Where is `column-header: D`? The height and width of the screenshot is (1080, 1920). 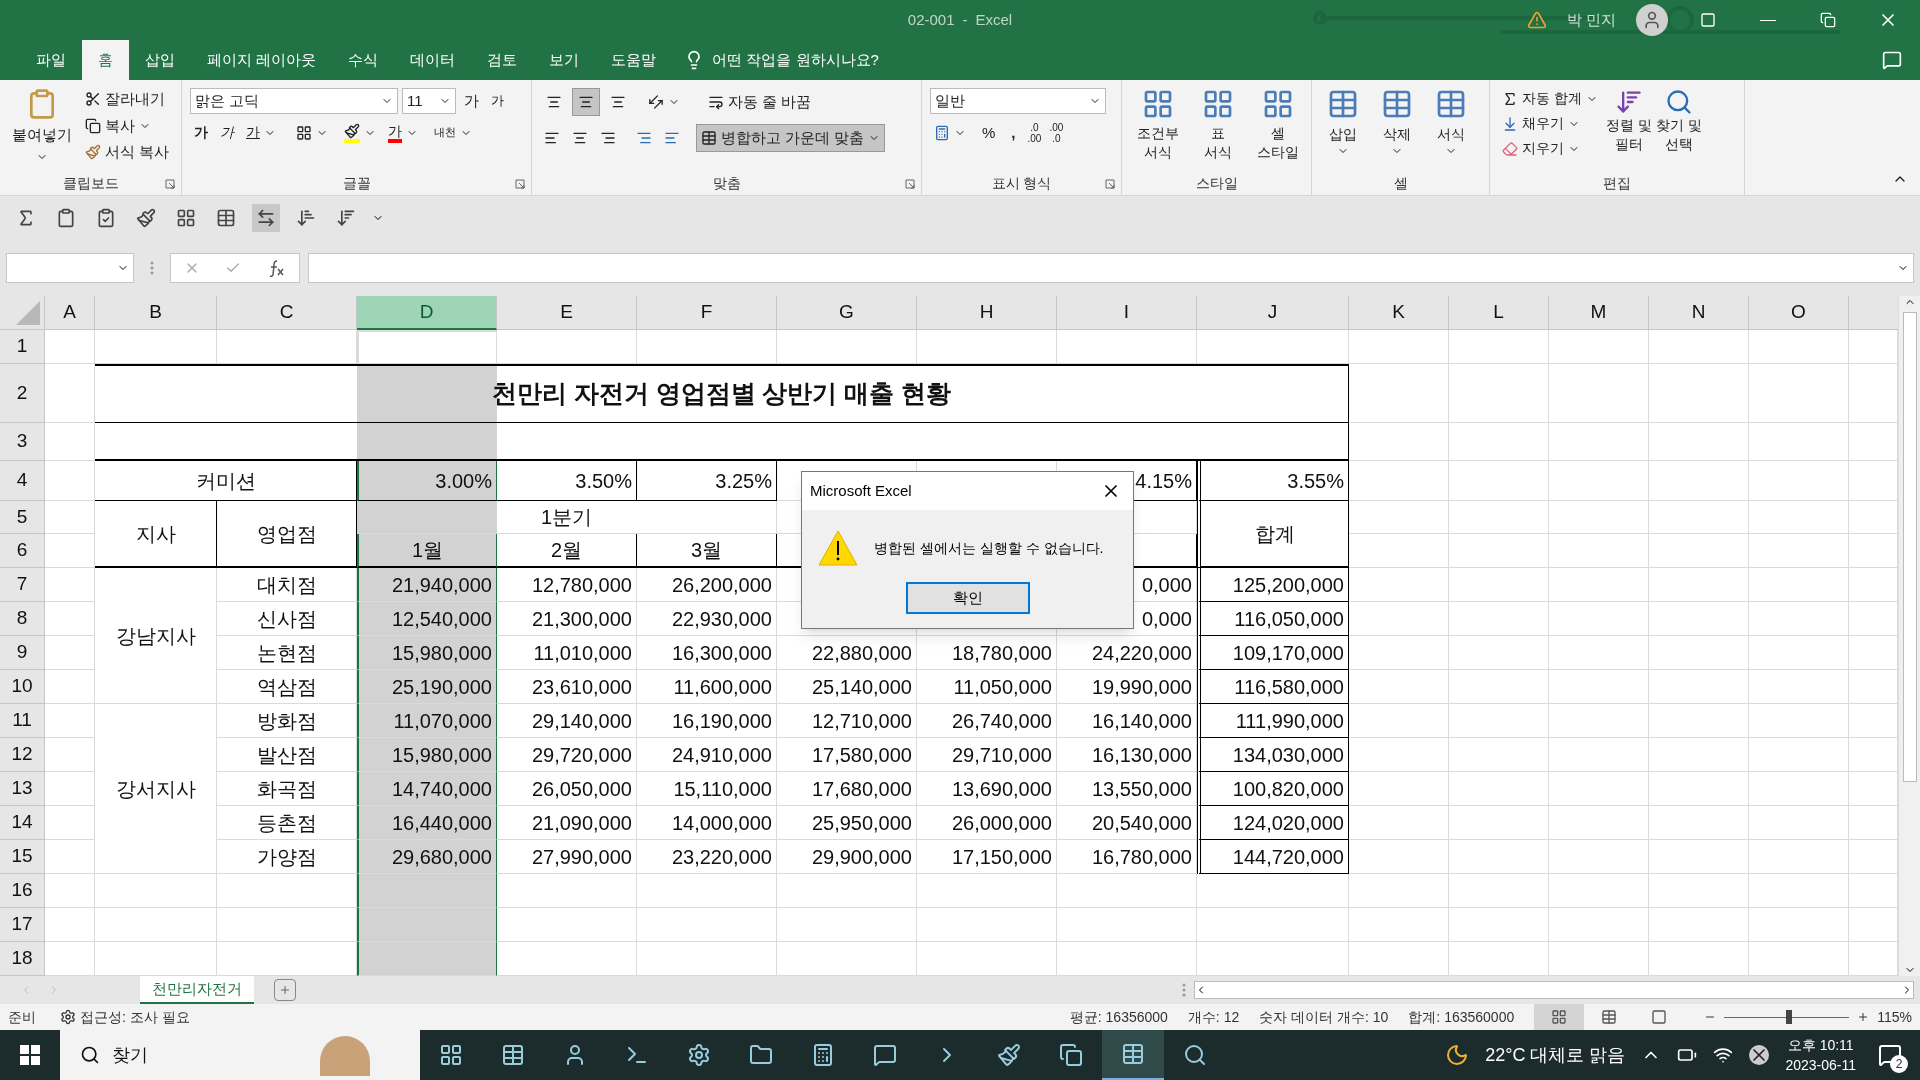 column-header: D is located at coordinates (427, 313).